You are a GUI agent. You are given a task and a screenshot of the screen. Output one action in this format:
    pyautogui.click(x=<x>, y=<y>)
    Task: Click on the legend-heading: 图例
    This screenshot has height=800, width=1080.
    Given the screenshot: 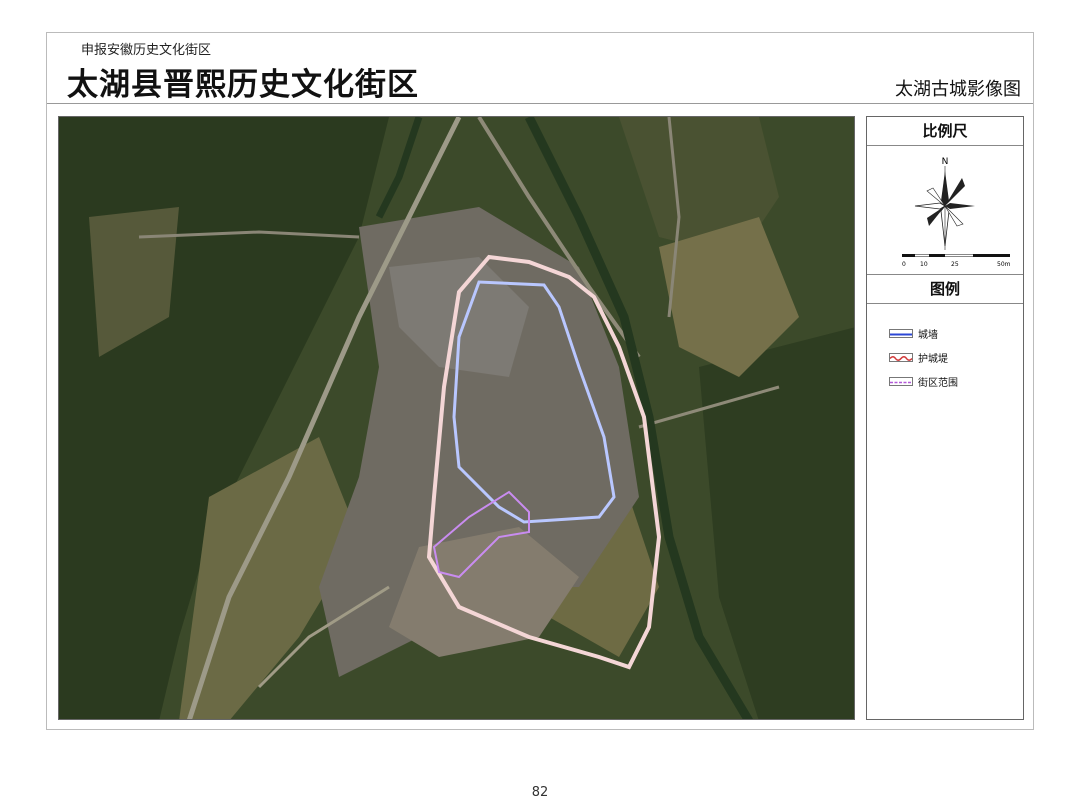 What is the action you would take?
    pyautogui.click(x=945, y=289)
    